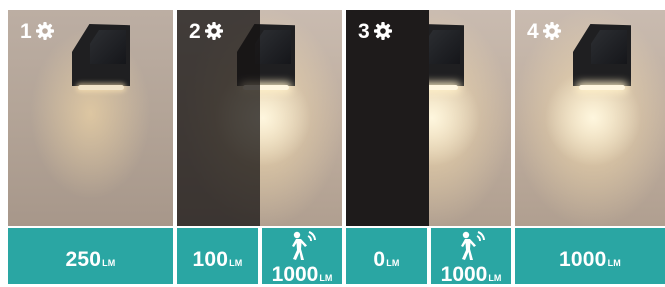  I want to click on mode-number: 2, so click(195, 31).